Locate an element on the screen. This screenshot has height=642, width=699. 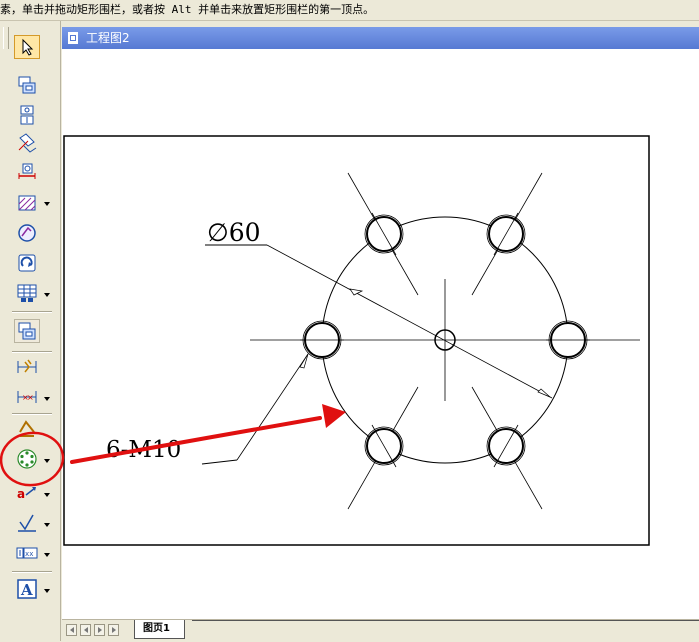
rotate-view-icon is located at coordinates (27, 263).